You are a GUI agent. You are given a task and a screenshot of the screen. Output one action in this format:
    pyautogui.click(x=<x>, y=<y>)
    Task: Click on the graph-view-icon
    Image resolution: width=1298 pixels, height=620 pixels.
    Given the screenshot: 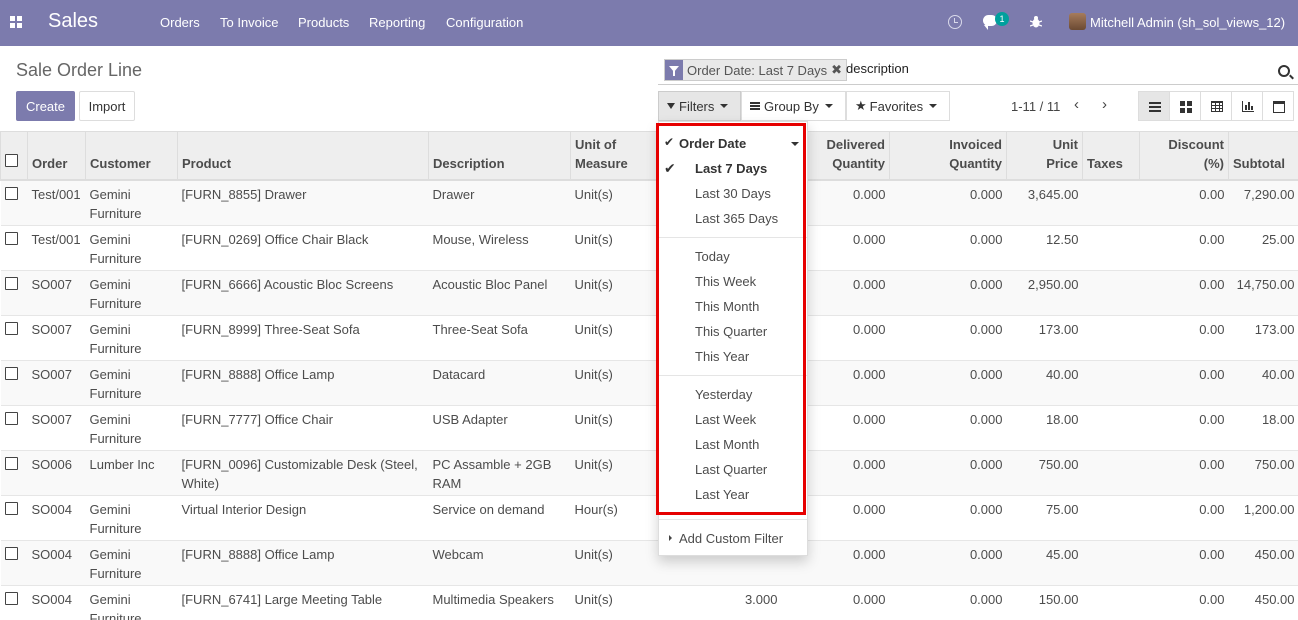 What is the action you would take?
    pyautogui.click(x=1247, y=106)
    